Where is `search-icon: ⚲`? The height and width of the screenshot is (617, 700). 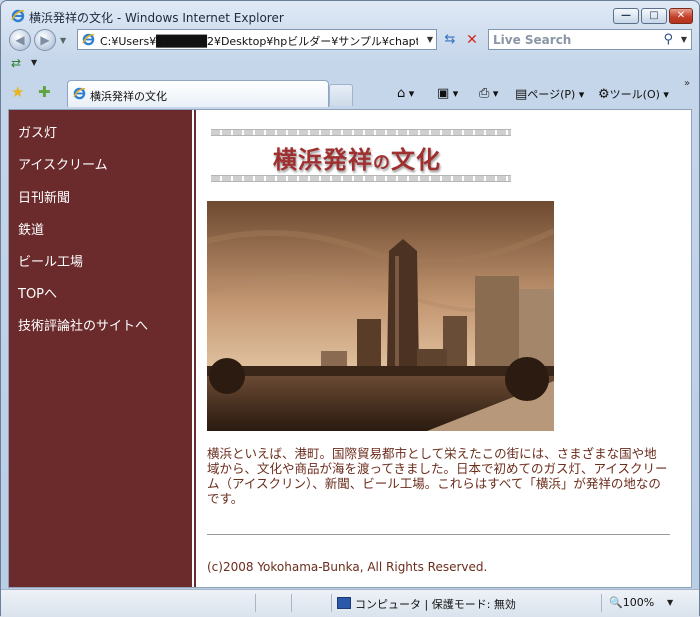 search-icon: ⚲ is located at coordinates (668, 39).